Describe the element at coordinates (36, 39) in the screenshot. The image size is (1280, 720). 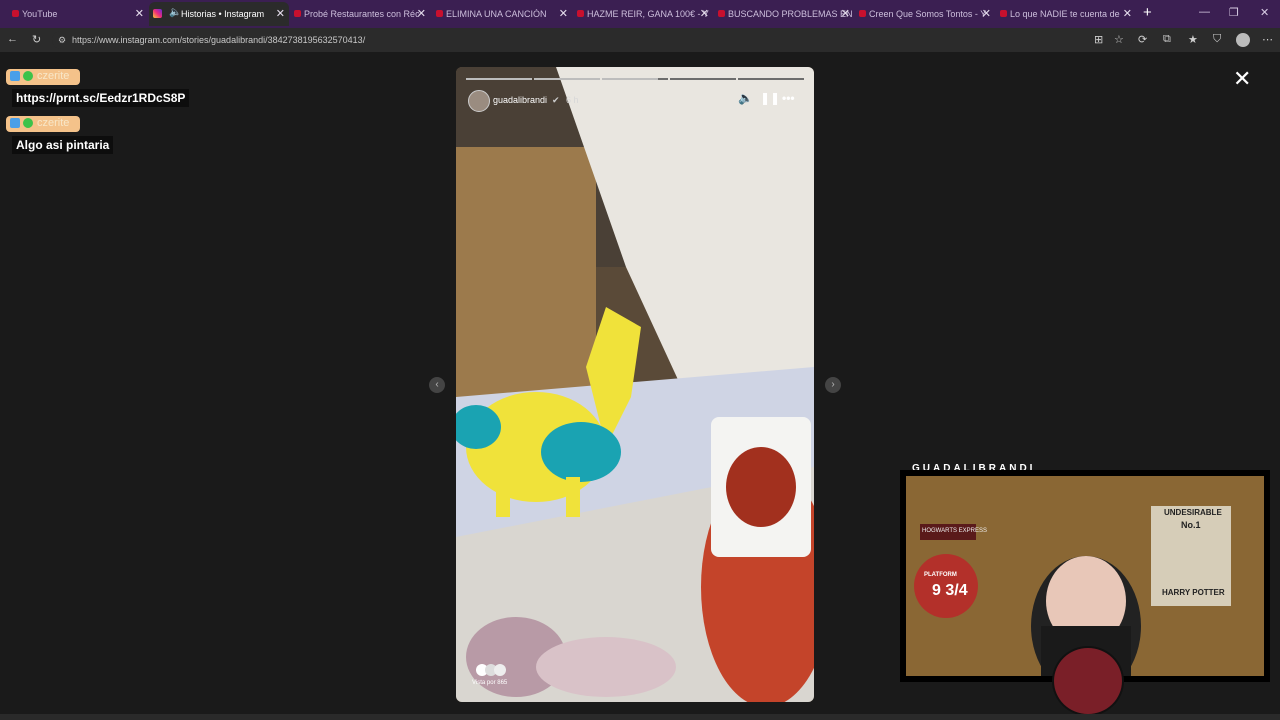
I see `reload-icon: ↻` at that location.